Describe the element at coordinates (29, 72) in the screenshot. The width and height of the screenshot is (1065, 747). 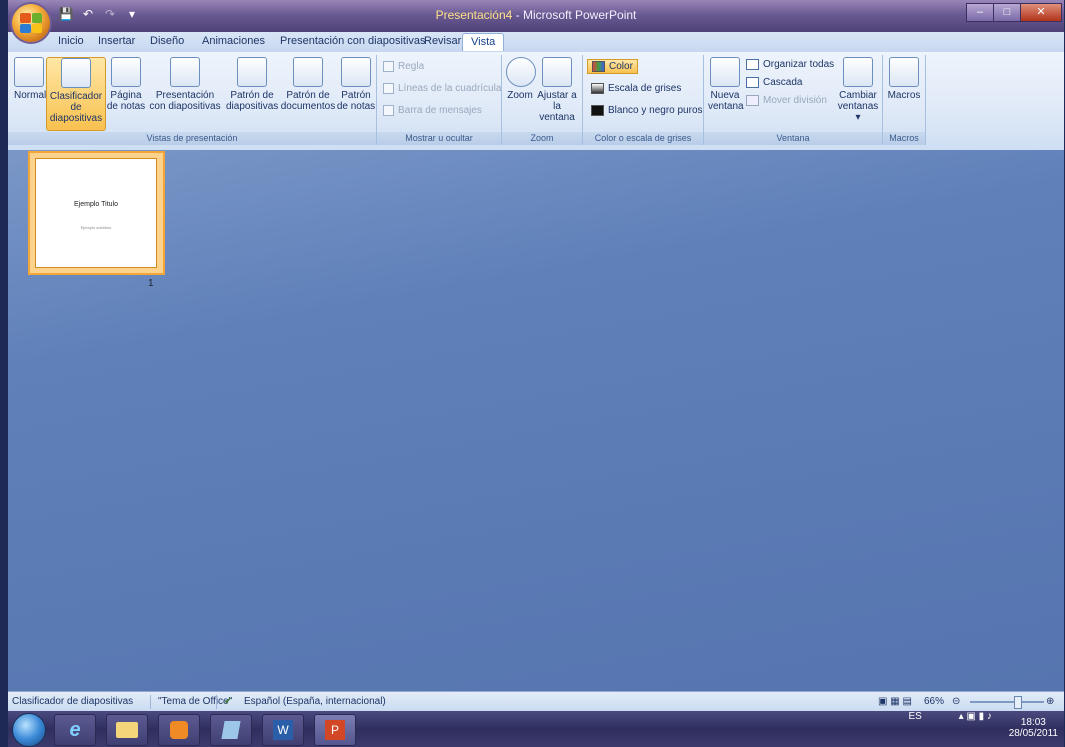
I see `normal-view-icon` at that location.